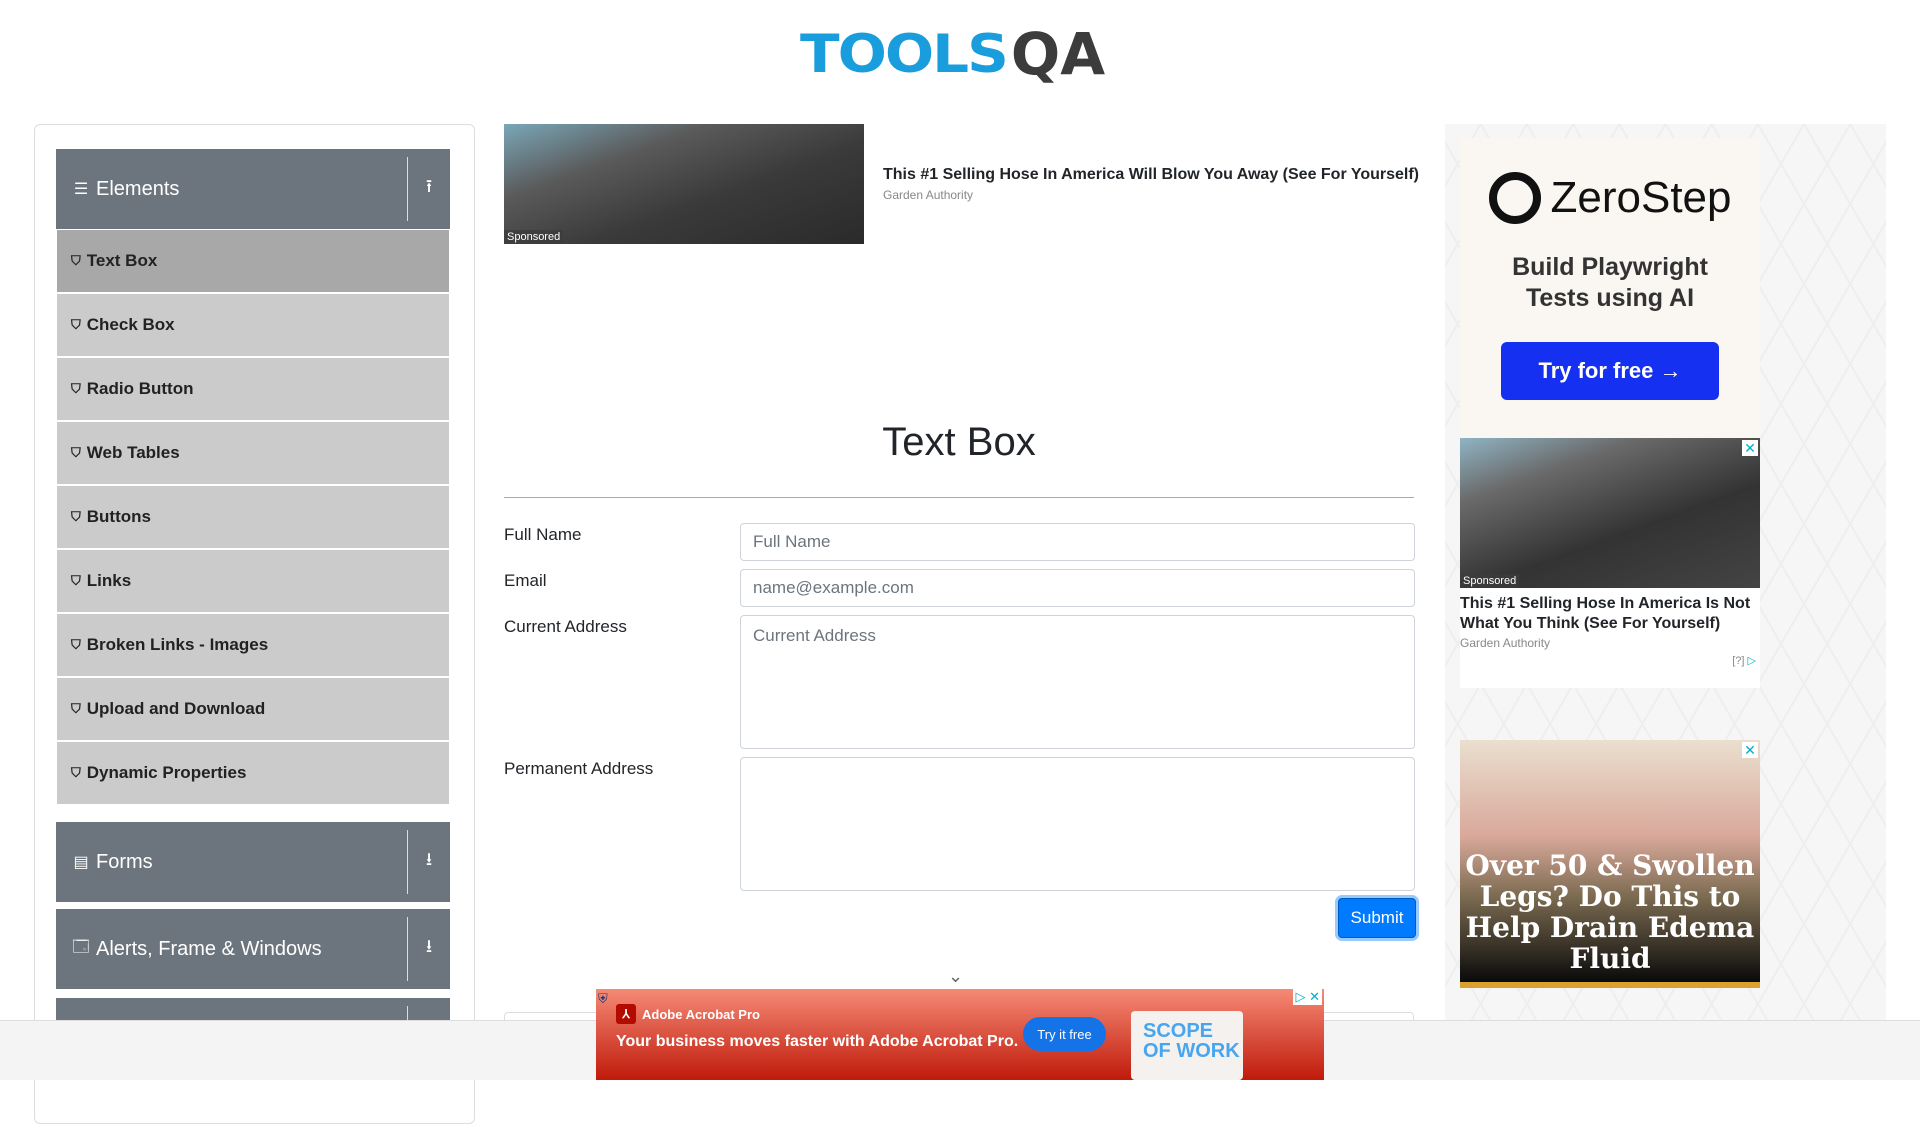  I want to click on sidebar-item-upload-download: ⛉ Upload and Download, so click(253, 709).